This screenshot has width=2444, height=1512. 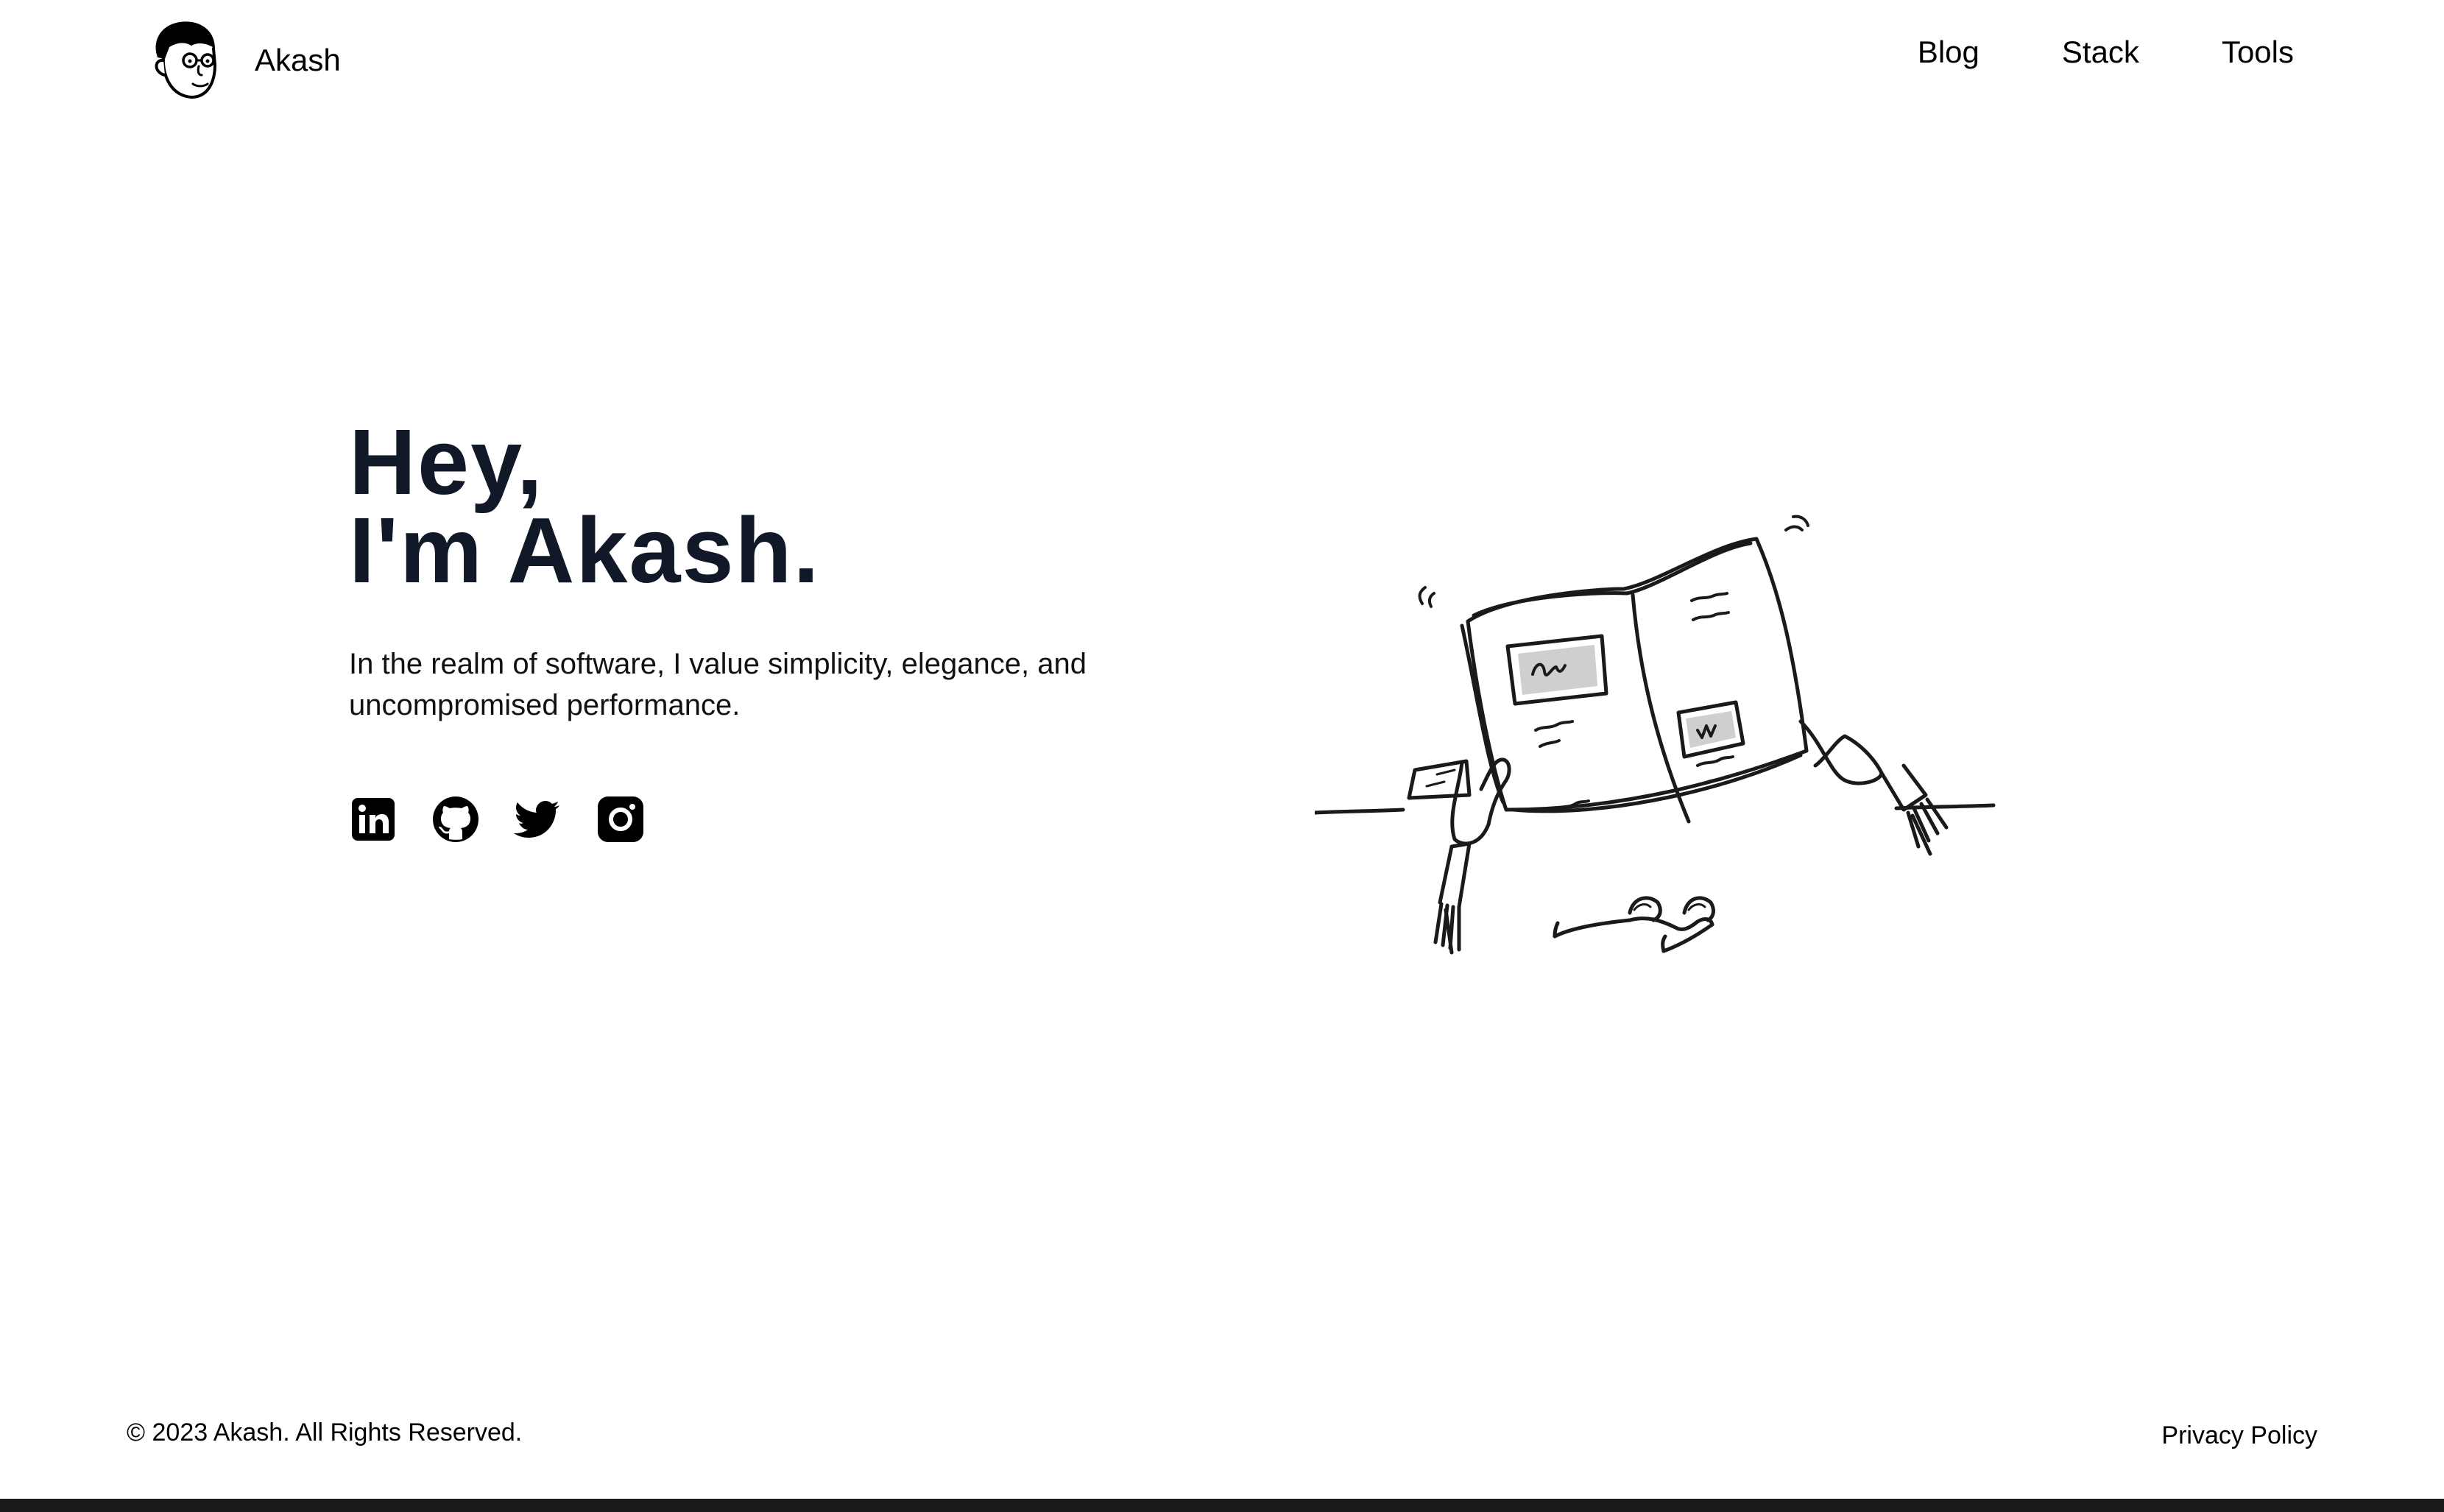 What do you see at coordinates (790, 819) in the screenshot?
I see `social-links` at bounding box center [790, 819].